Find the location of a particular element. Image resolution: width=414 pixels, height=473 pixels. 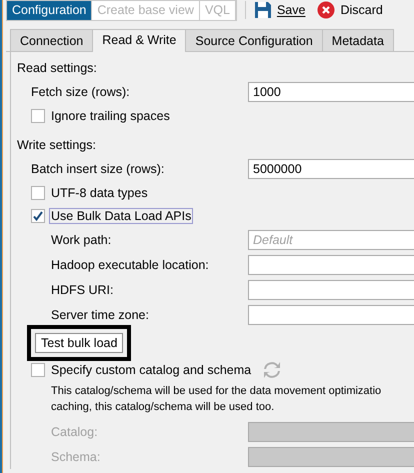

checkbox-label: Use Bulk Data Load APIs is located at coordinates (121, 216).